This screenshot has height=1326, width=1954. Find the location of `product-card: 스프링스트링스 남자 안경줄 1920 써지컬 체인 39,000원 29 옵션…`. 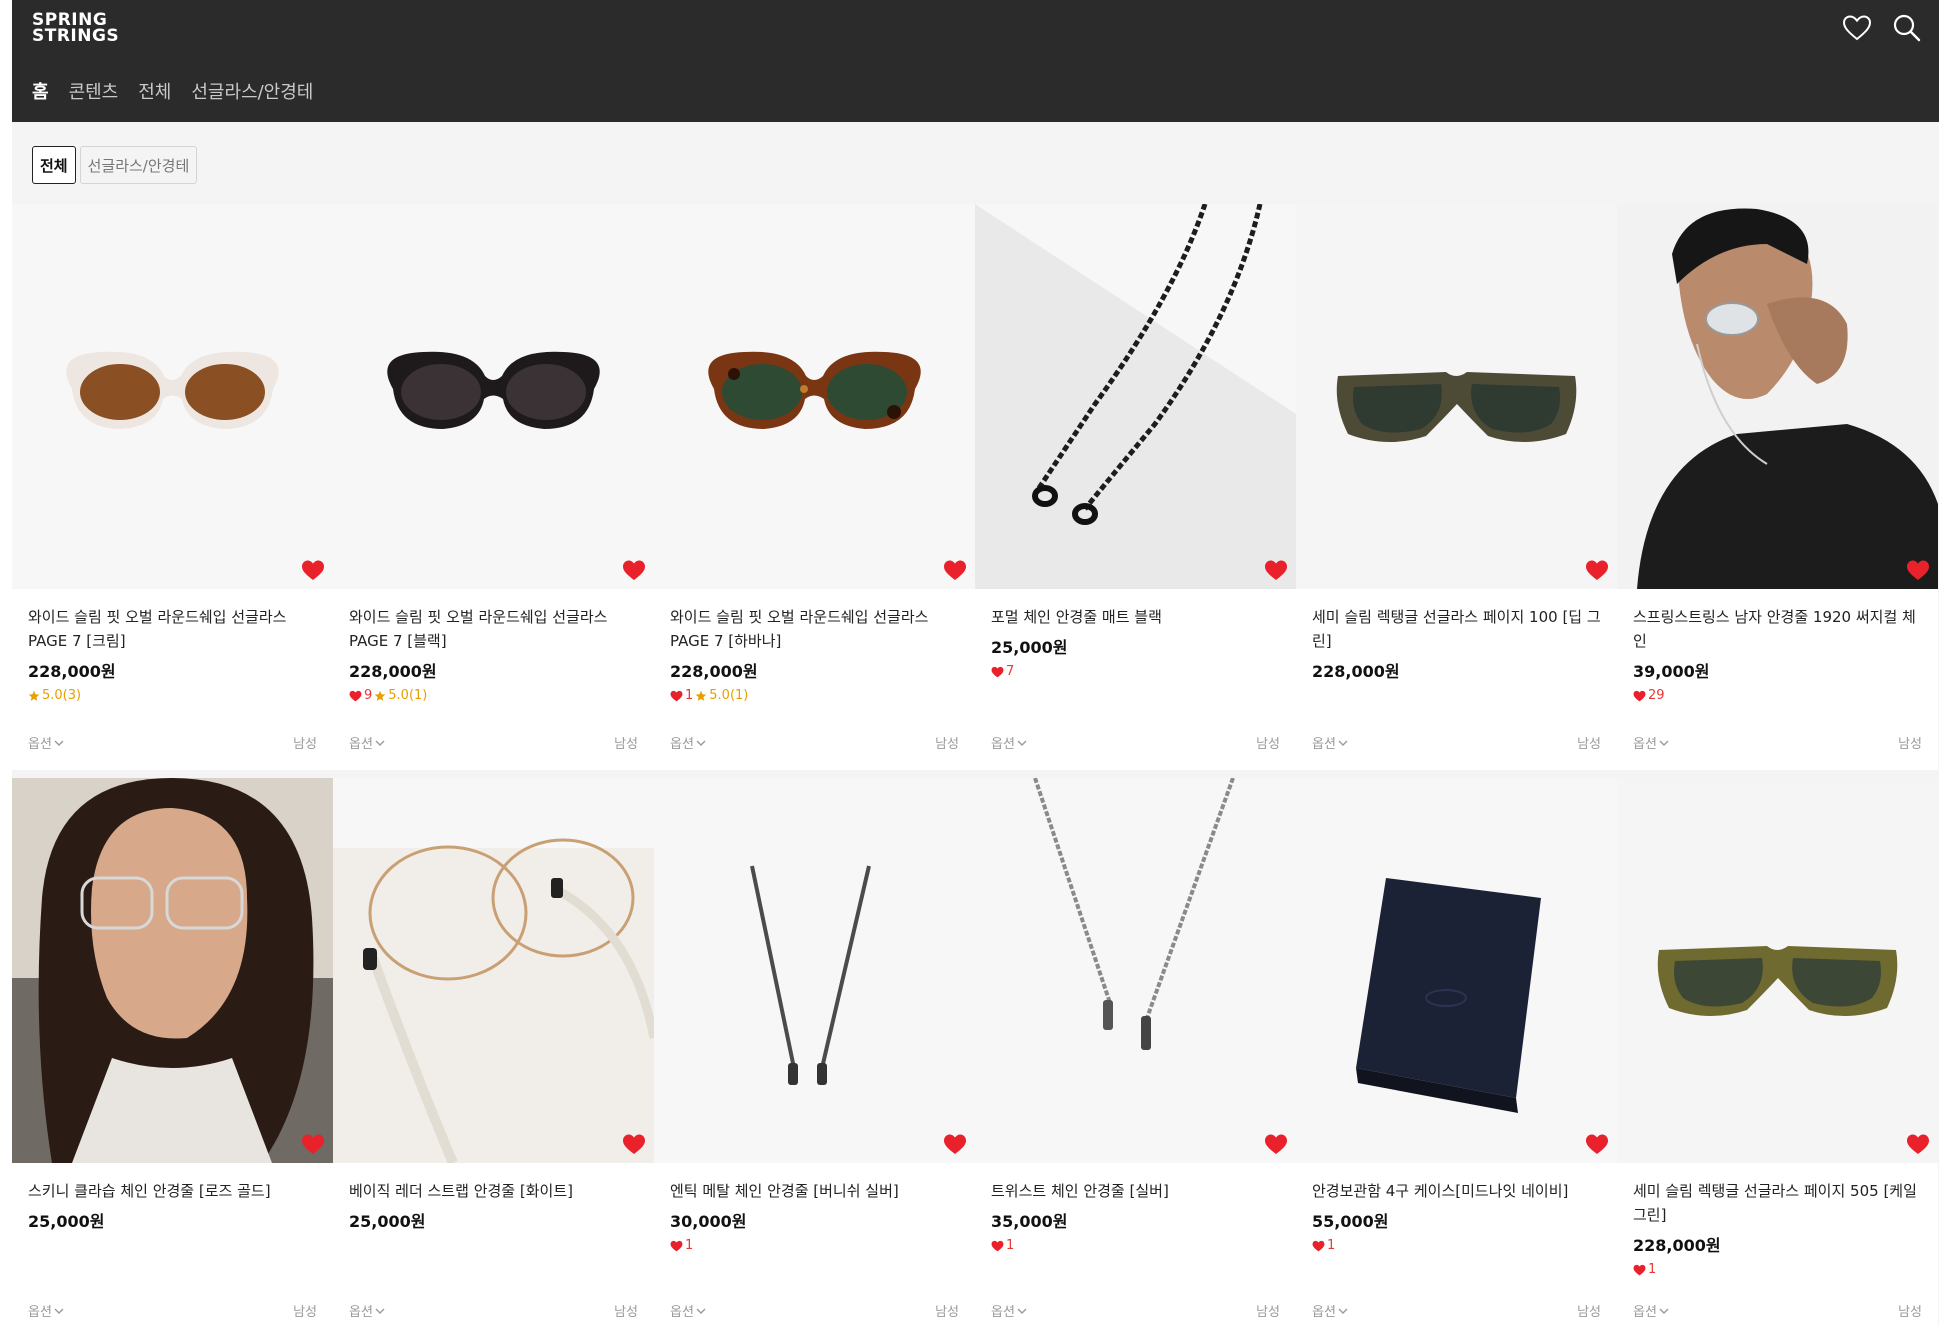

product-card: 스프링스트링스 남자 안경줄 1920 써지컬 체인 39,000원 29 옵션… is located at coordinates (1777, 487).